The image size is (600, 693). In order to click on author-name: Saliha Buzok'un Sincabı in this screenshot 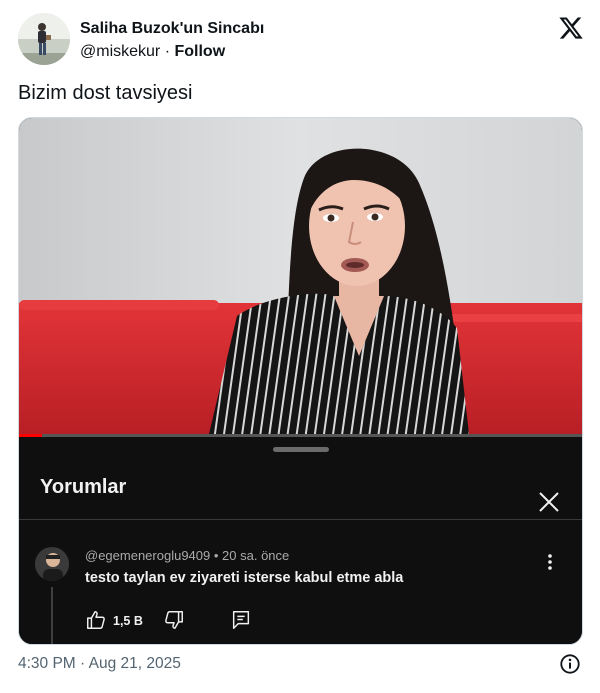, I will do `click(172, 29)`.